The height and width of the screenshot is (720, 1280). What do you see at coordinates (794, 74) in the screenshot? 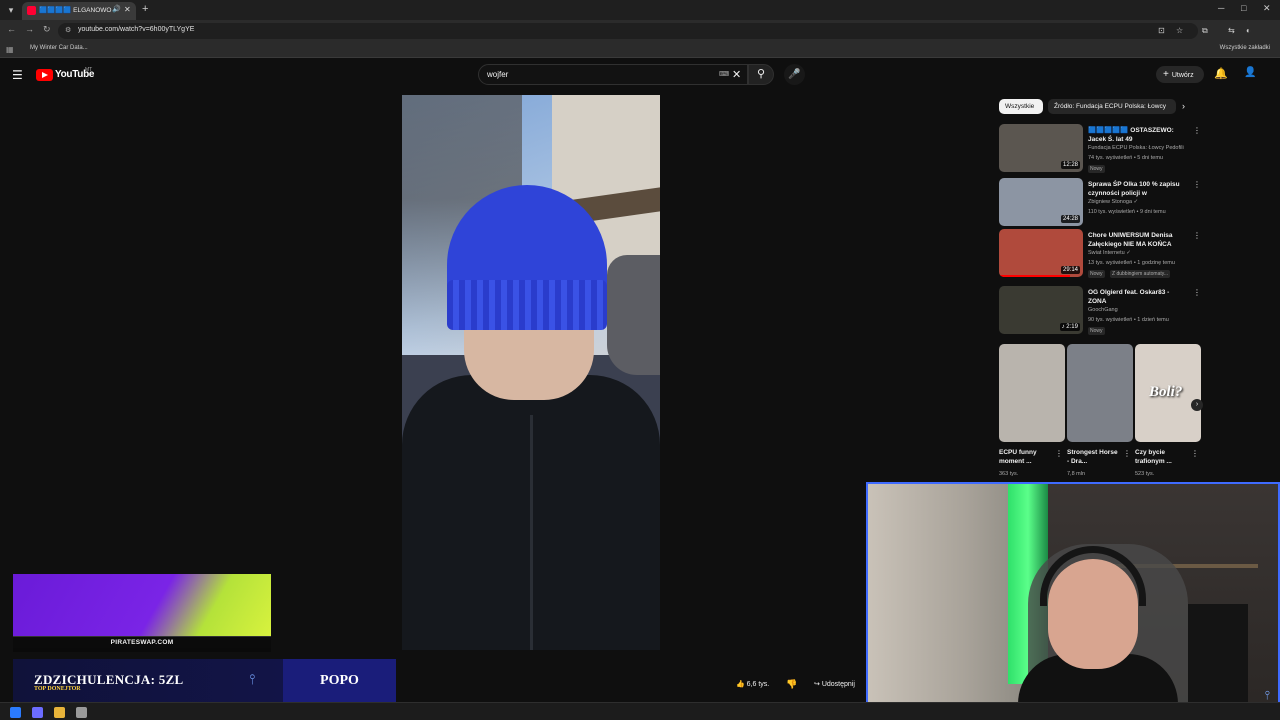
I see `voice-search-button: 🎤` at bounding box center [794, 74].